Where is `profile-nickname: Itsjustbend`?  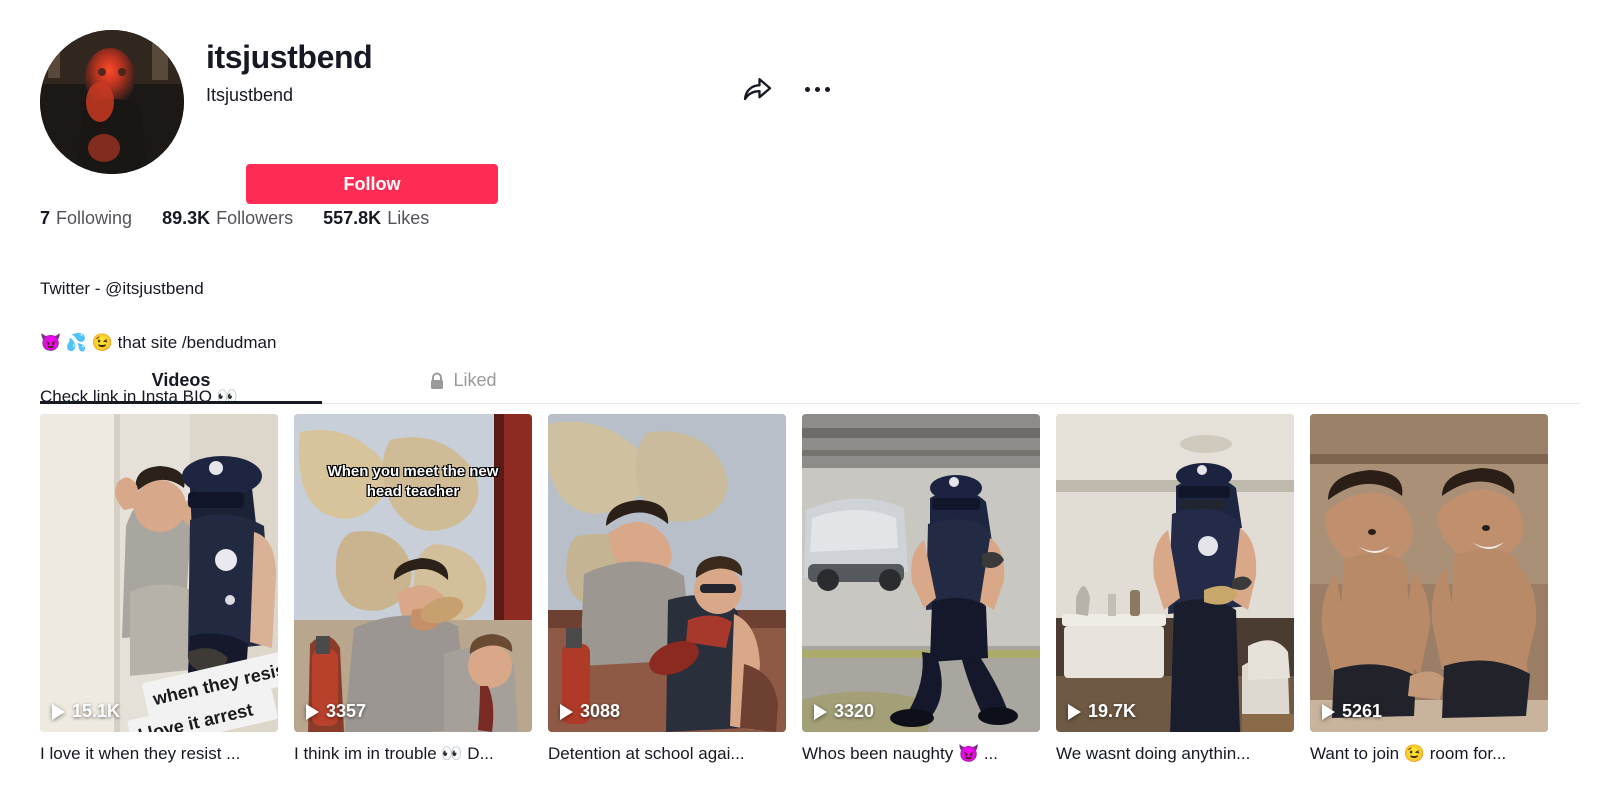 profile-nickname: Itsjustbend is located at coordinates (250, 95).